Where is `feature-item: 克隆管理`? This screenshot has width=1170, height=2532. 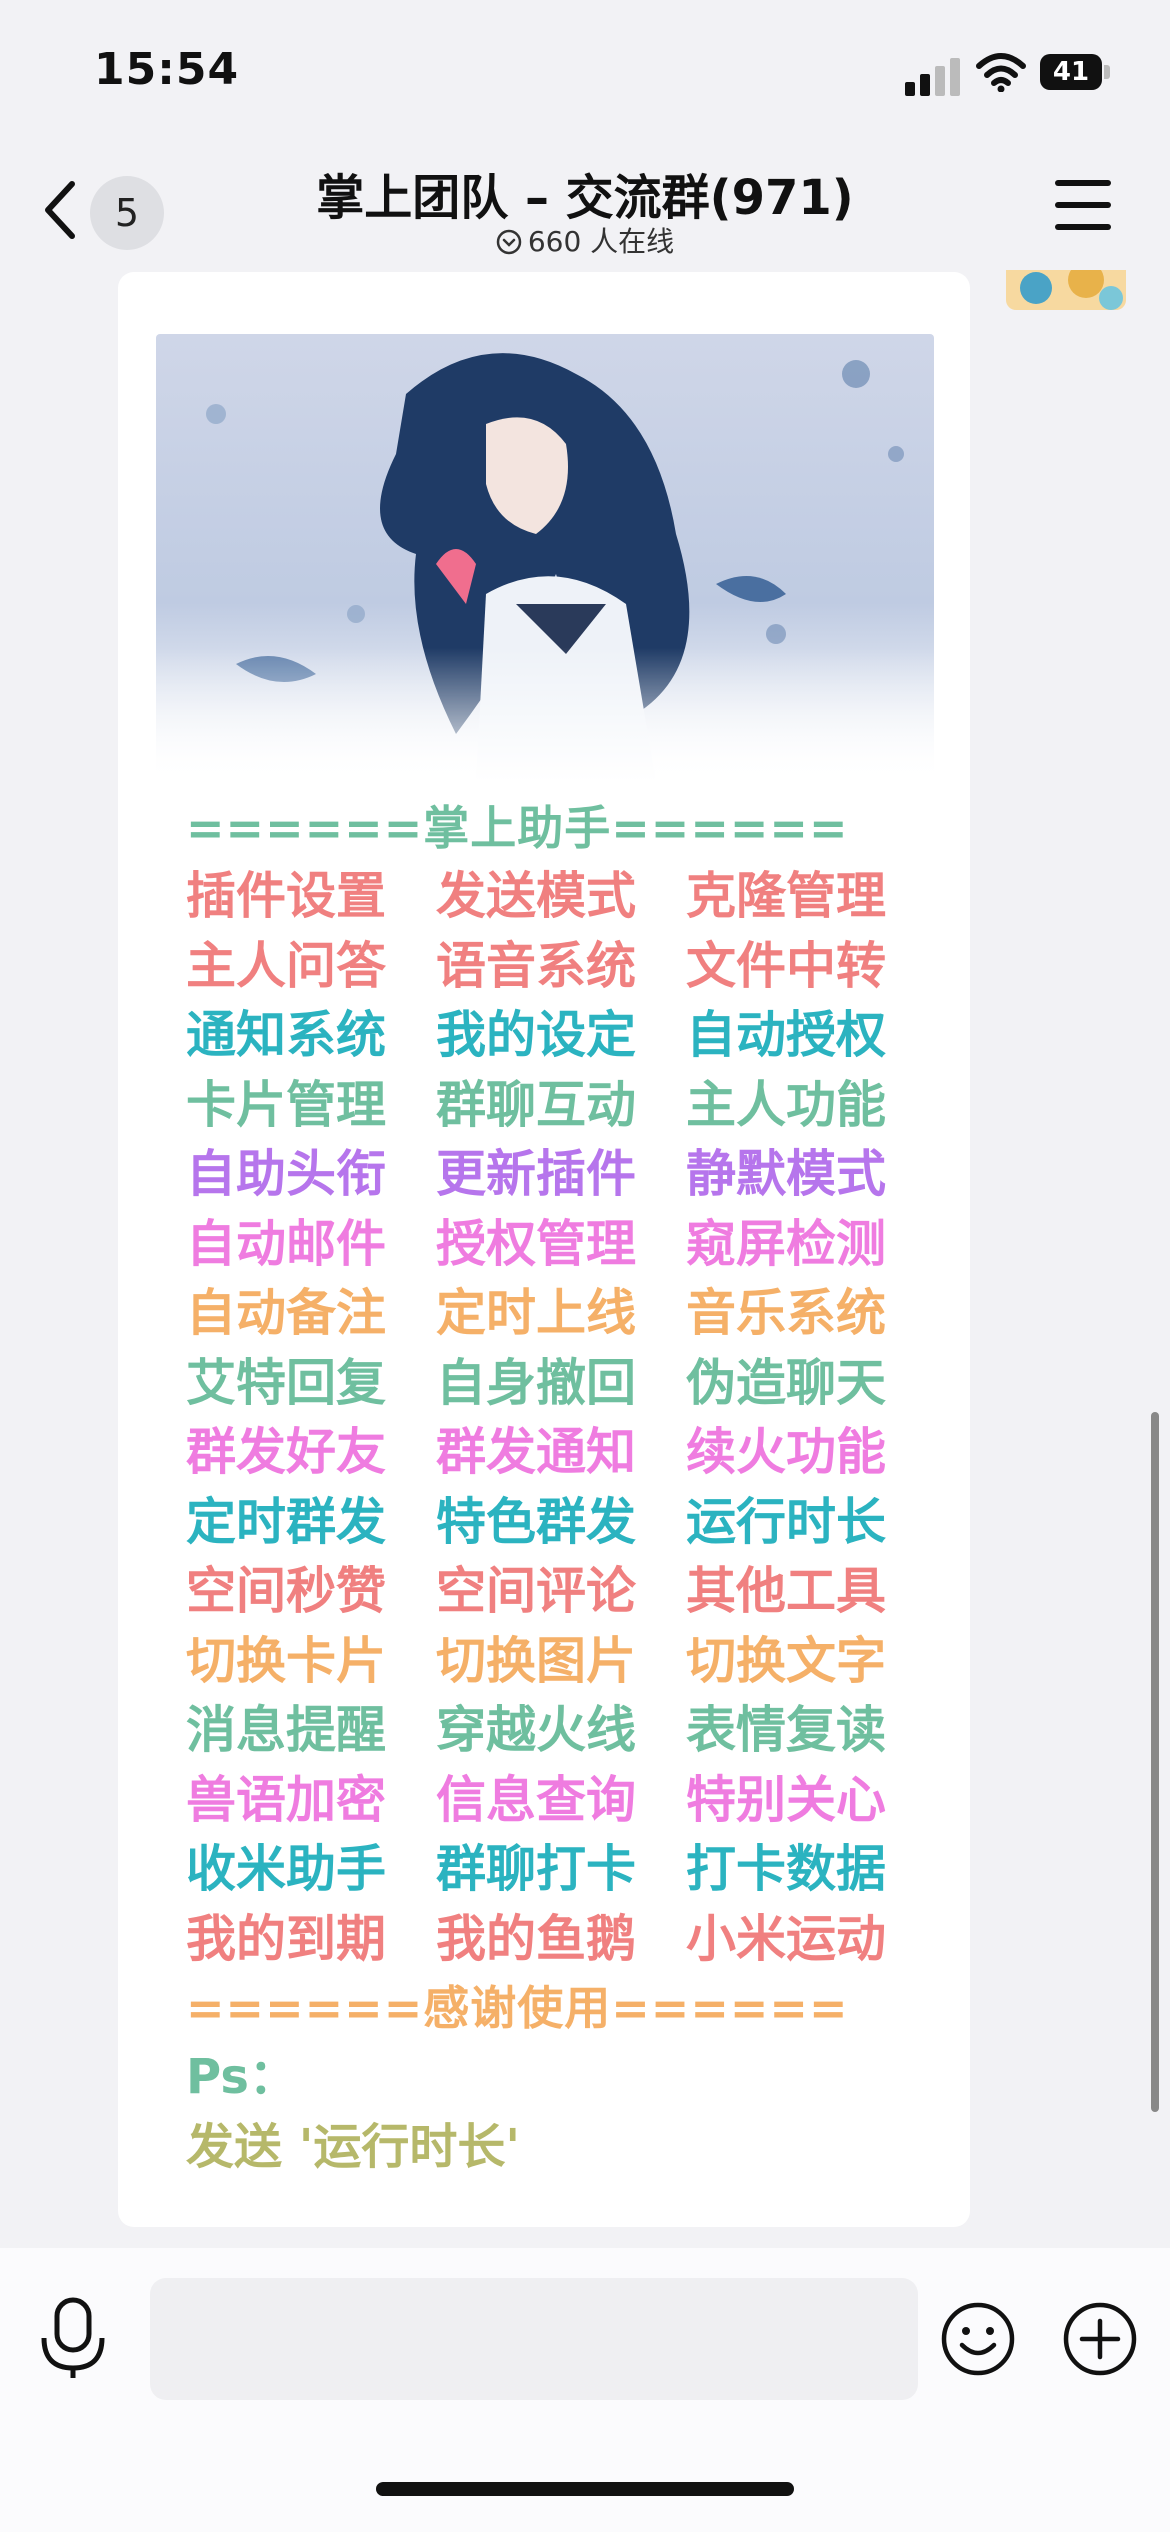 feature-item: 克隆管理 is located at coordinates (786, 896).